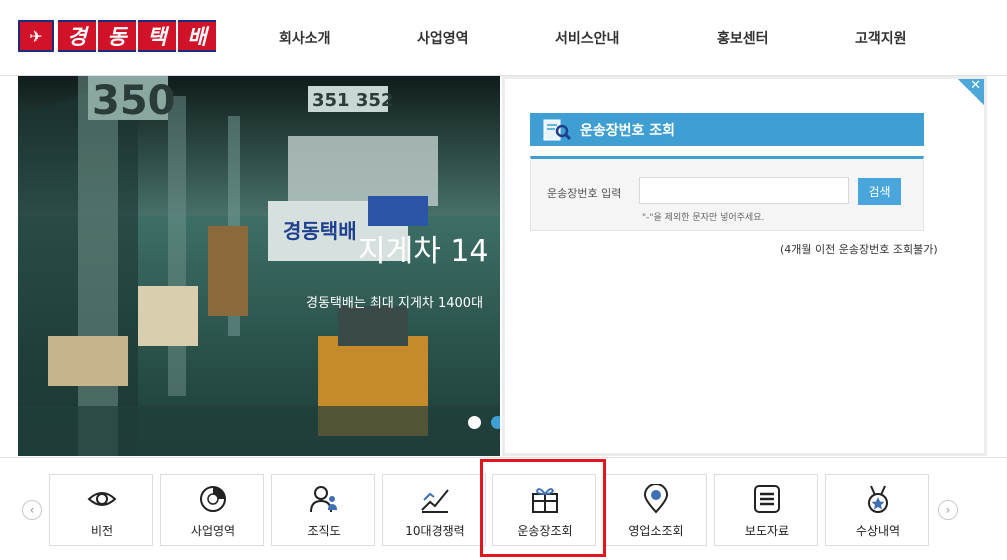 The image size is (1007, 560). I want to click on quick-item-branch: 영업소조회, so click(655, 510).